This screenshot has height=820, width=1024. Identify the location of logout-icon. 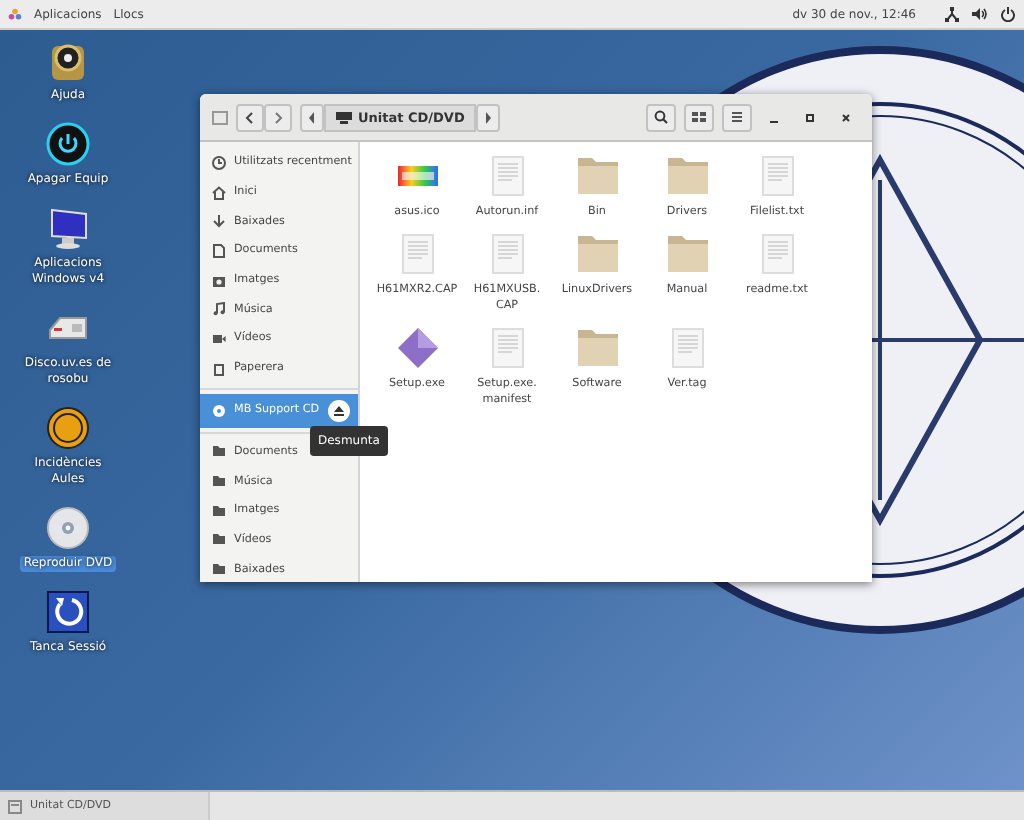
(68, 612).